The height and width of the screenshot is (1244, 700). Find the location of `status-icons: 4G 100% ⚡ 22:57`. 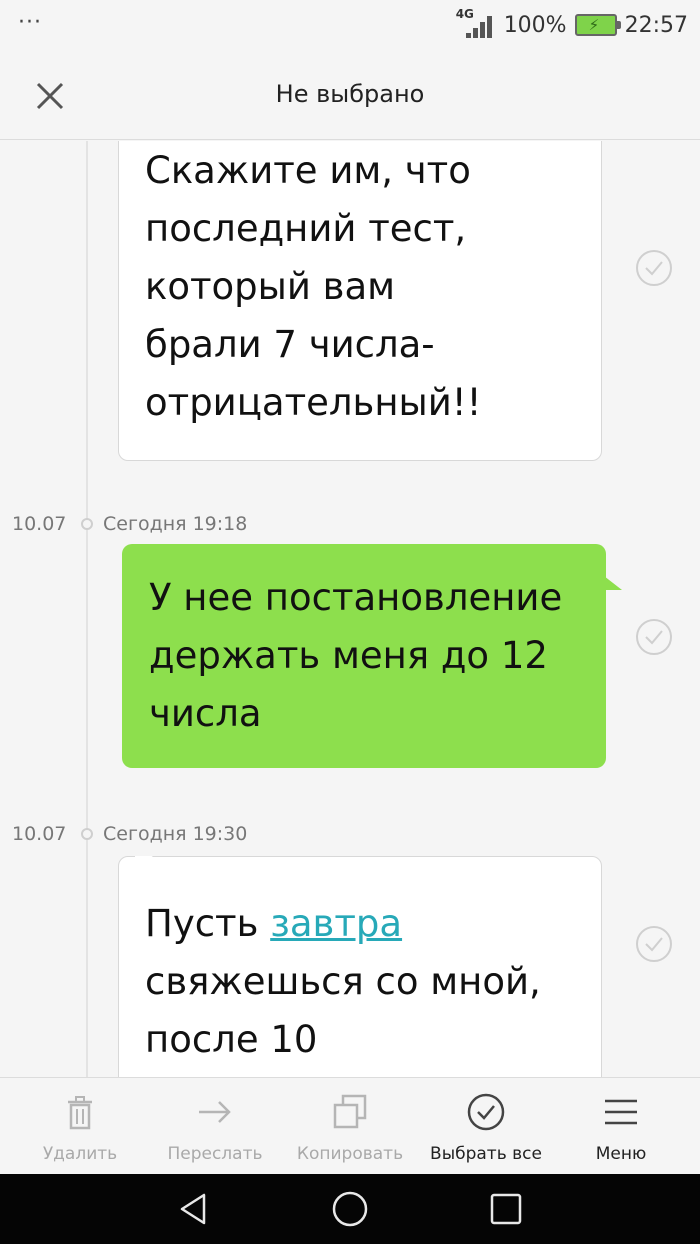

status-icons: 4G 100% ⚡ 22:57 is located at coordinates (572, 24).